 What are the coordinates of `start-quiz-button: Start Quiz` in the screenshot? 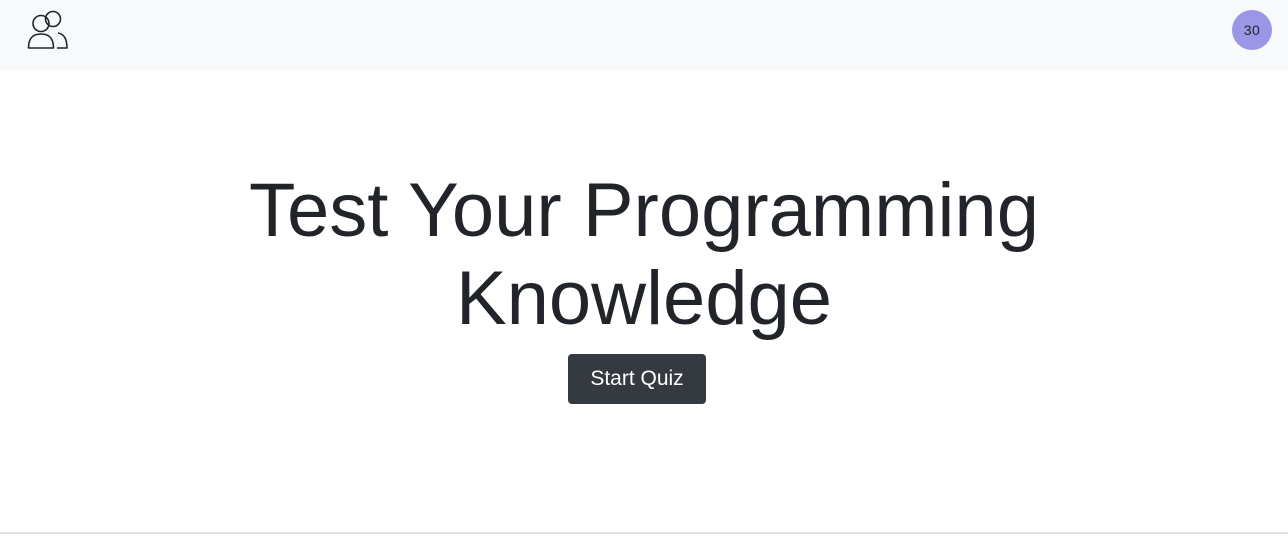 It's located at (637, 379).